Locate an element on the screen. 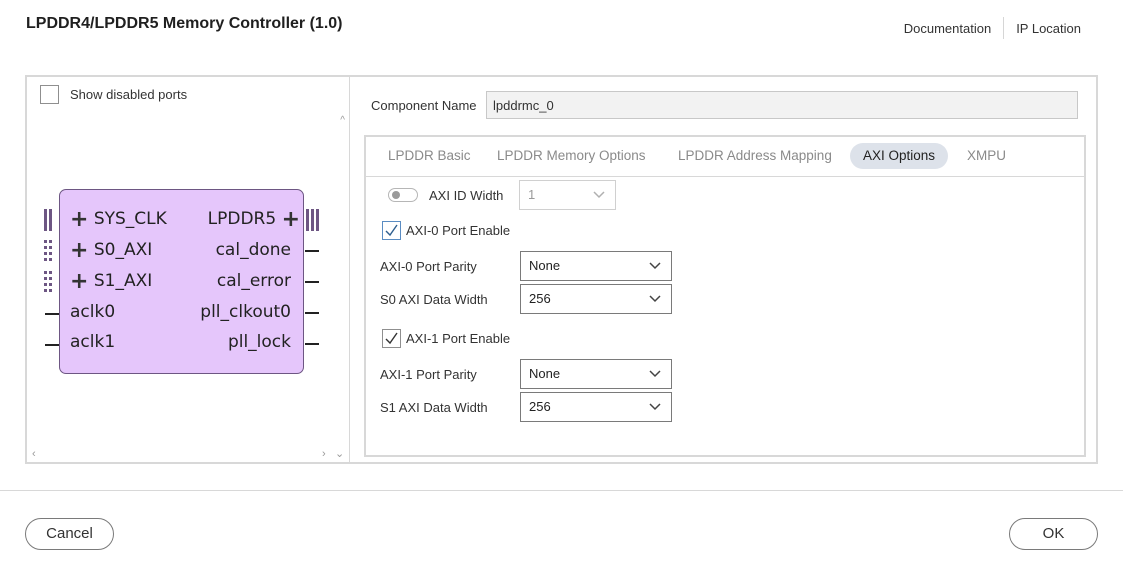  s0-axi-data-width-label: S0 AXI Data Width is located at coordinates (434, 299).